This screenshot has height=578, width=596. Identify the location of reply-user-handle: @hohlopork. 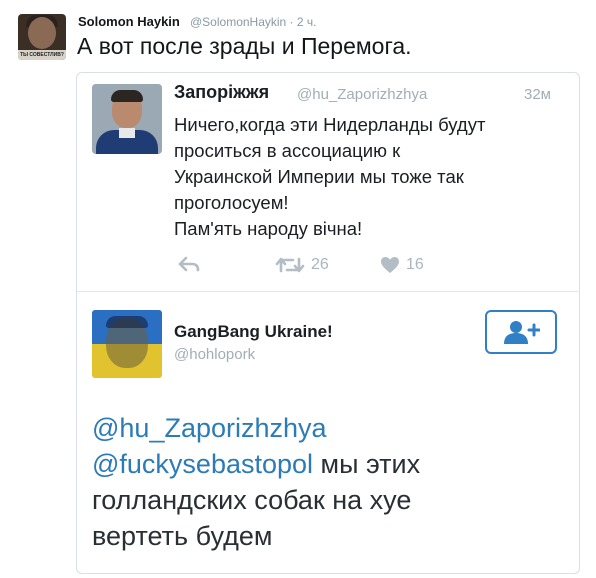
(214, 354).